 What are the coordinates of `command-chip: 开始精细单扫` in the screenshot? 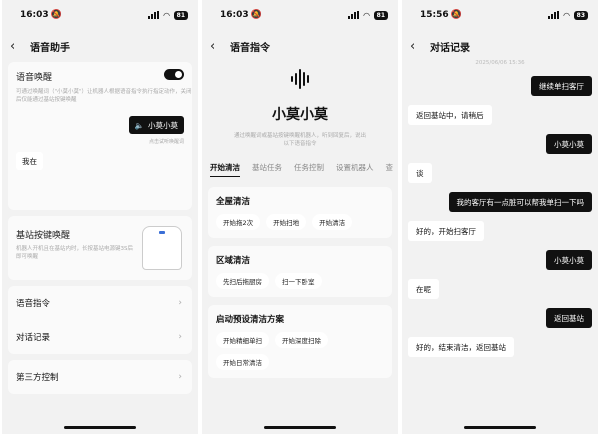 It's located at (242, 340).